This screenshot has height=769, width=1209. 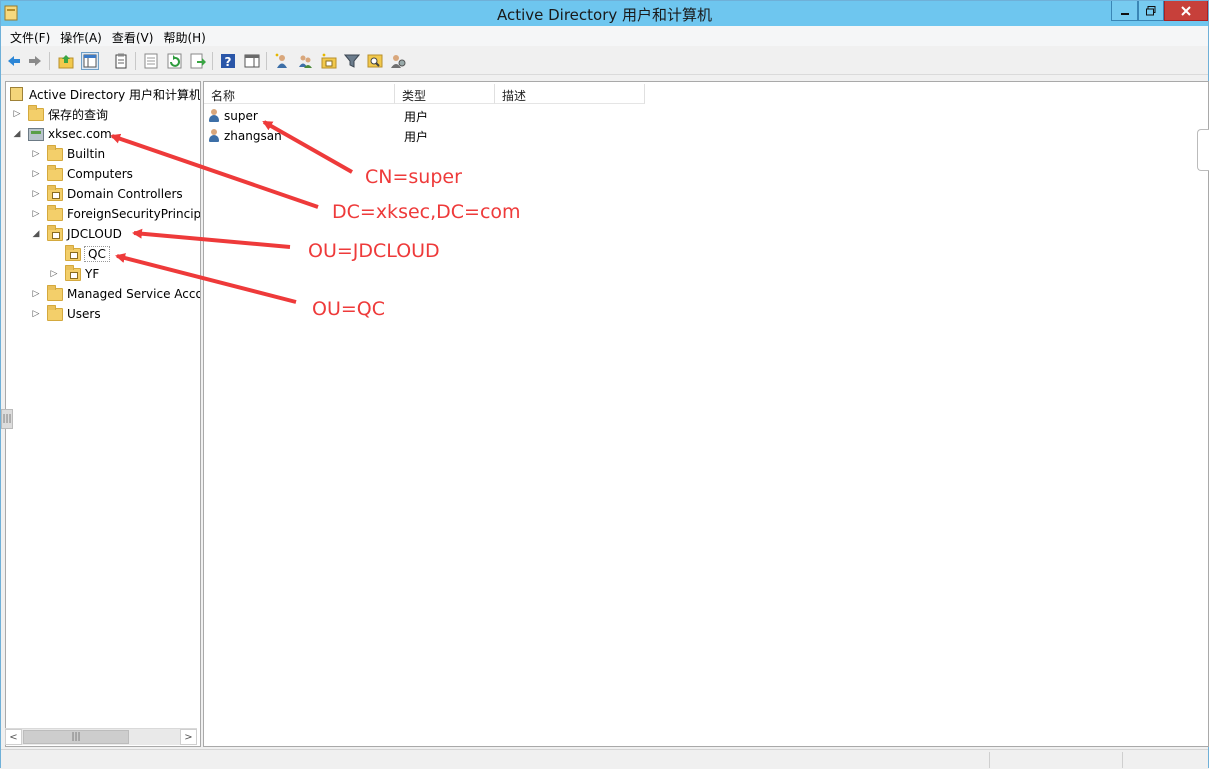 I want to click on tree-item-managed-service-accounts: ▷ Managed Service Accounts, so click(x=116, y=293).